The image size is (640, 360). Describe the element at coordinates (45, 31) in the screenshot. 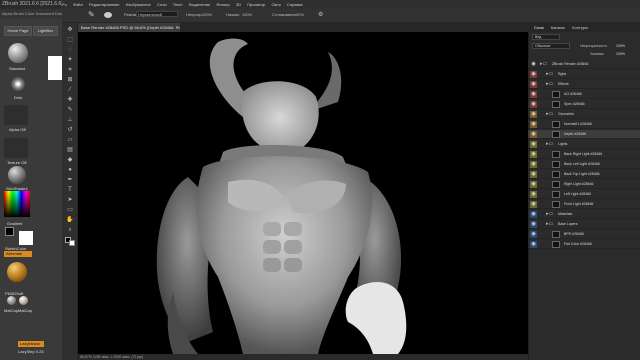

I see `lightbox-button: LightBox` at that location.